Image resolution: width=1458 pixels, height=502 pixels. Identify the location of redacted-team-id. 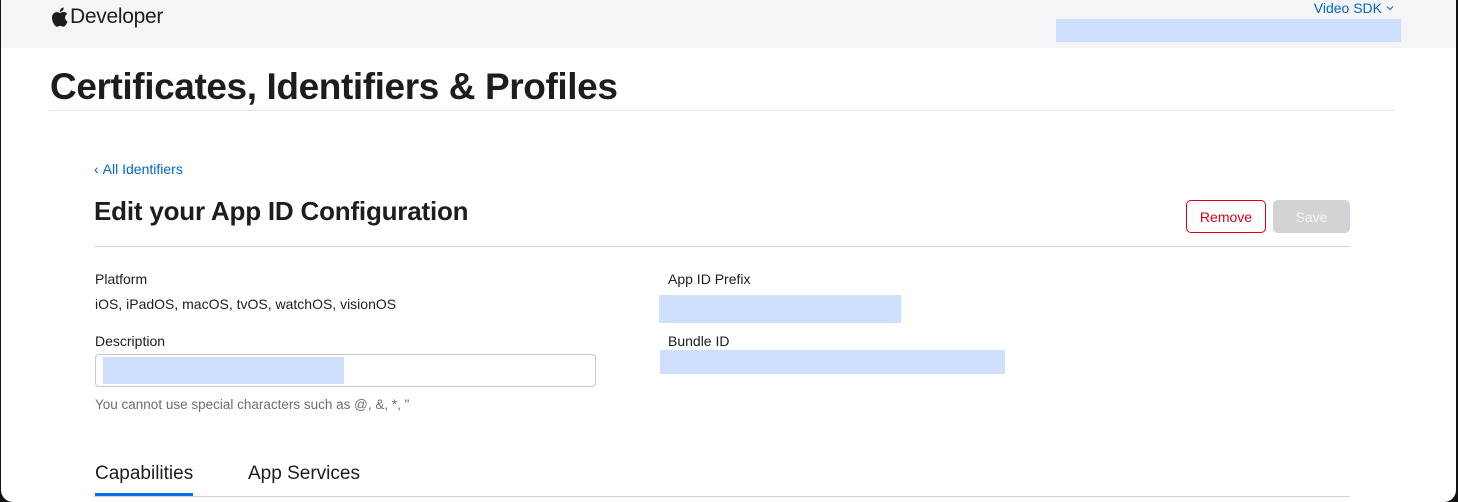
(1228, 30).